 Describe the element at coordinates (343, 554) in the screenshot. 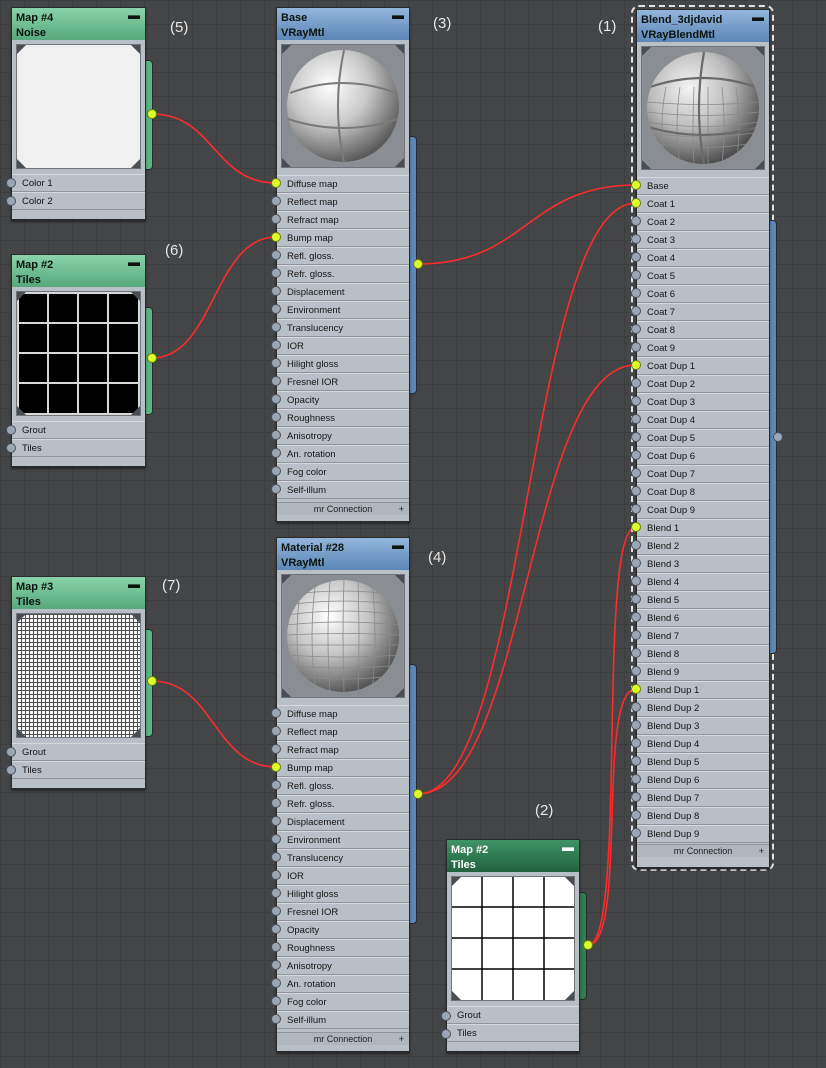

I see `node-header: Material #28 VRayMtl ▬` at that location.